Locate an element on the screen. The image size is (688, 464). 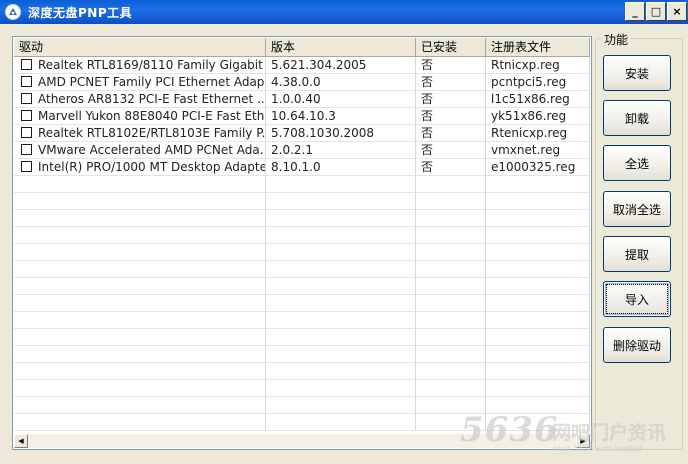
maximize-button: □ is located at coordinates (656, 11).